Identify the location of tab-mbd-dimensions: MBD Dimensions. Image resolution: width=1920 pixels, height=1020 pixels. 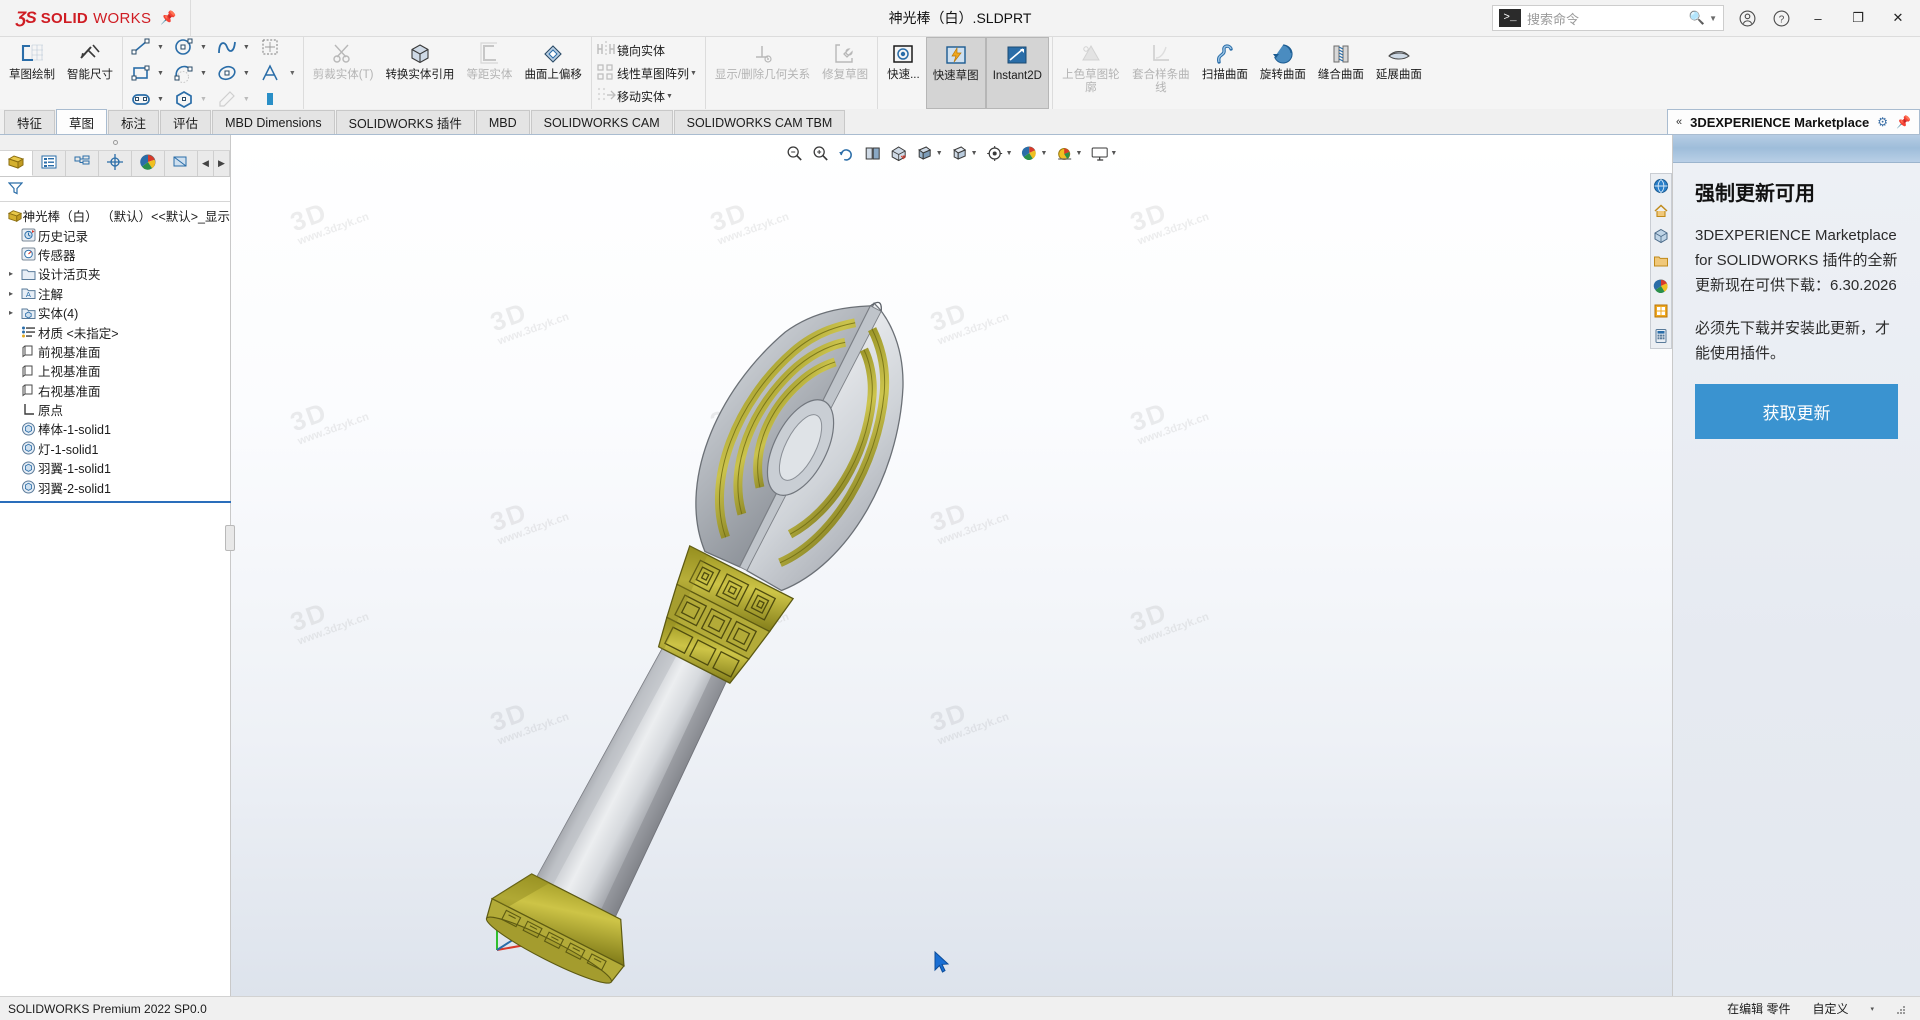
(273, 122).